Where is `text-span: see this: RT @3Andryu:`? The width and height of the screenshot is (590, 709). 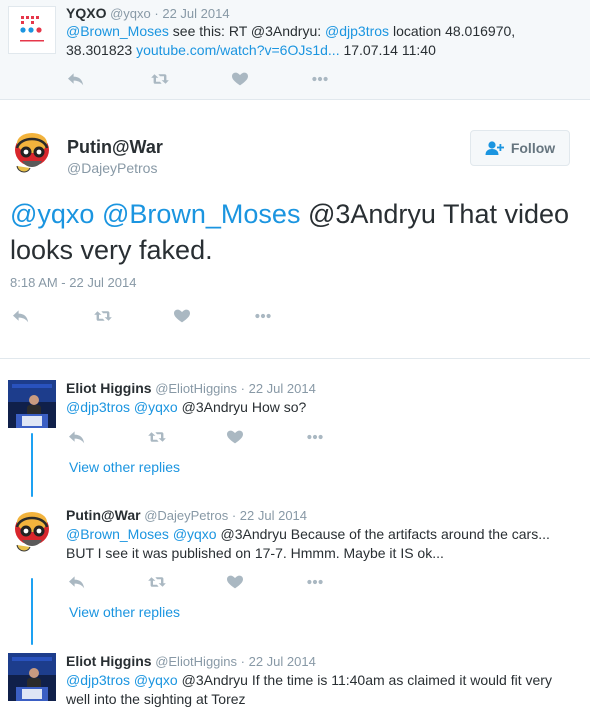 text-span: see this: RT @3Andryu: is located at coordinates (247, 31).